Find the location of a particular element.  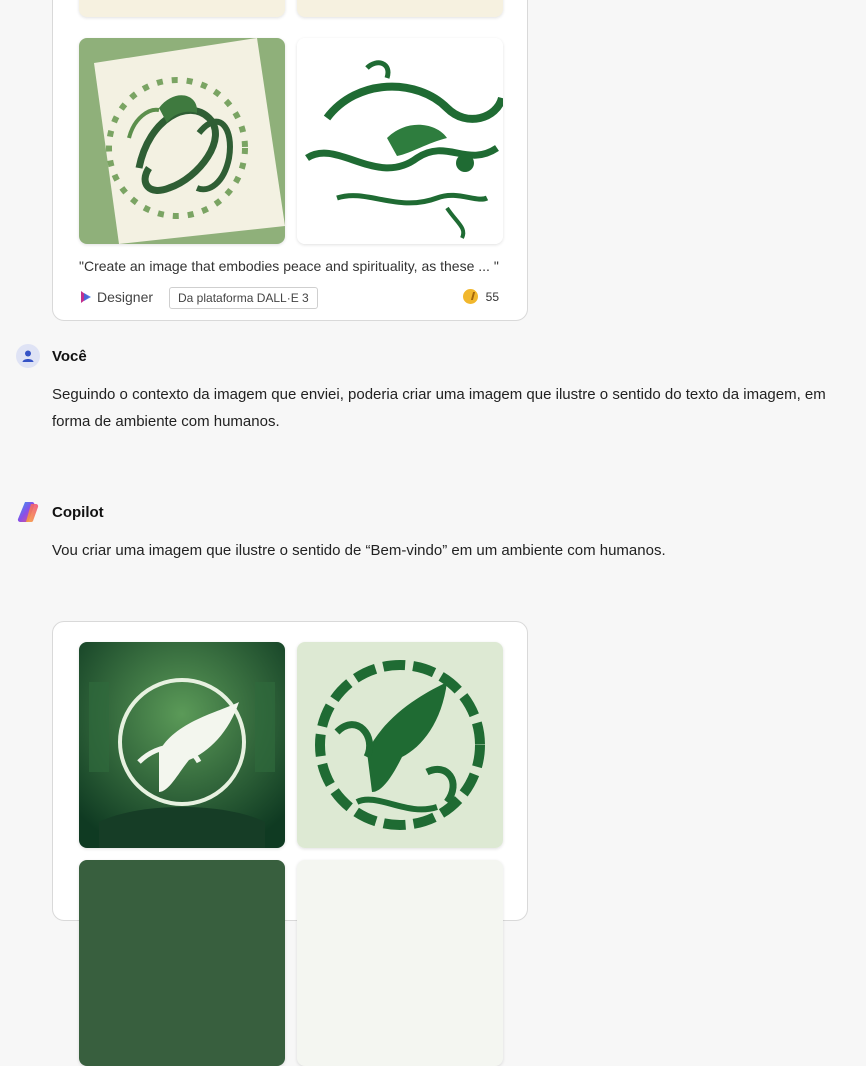

copilot-speaker: Copilot is located at coordinates (60, 512).